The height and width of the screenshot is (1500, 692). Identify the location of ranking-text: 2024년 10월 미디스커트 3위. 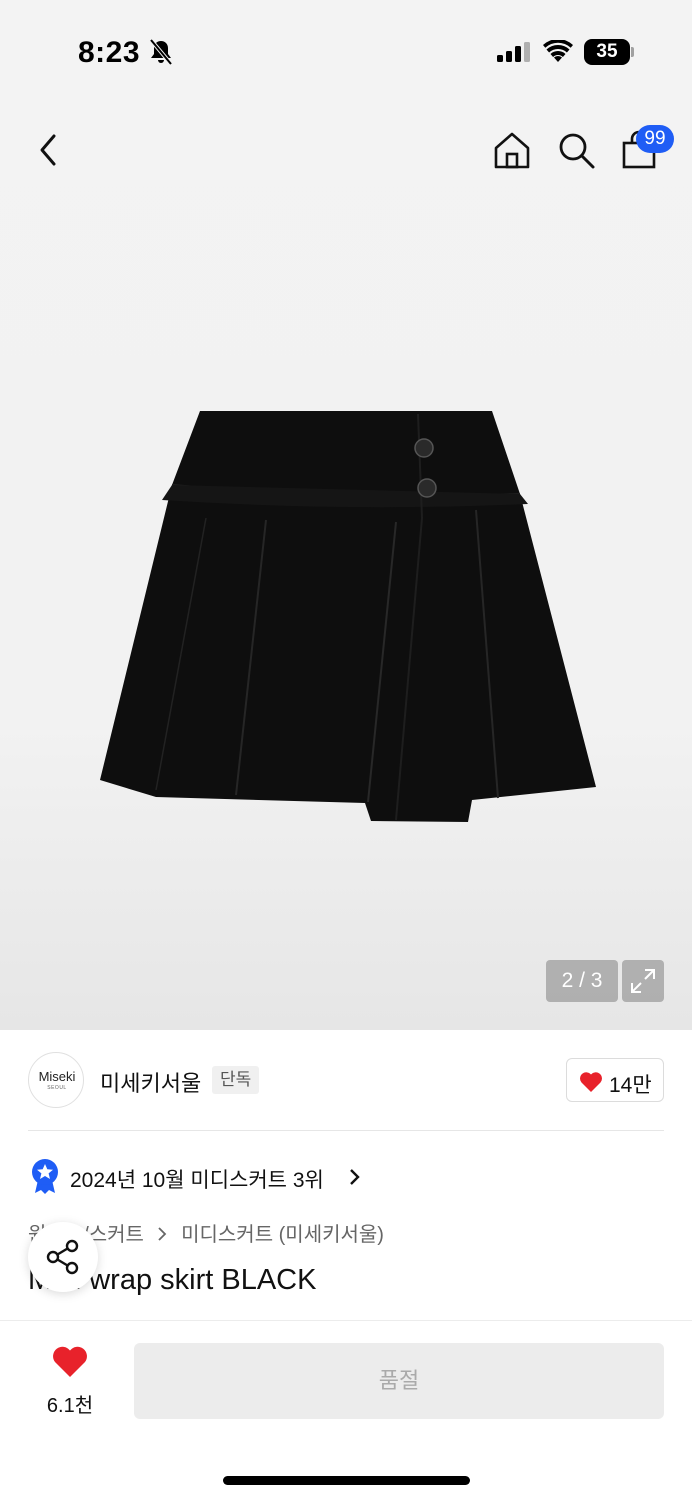
(197, 1180).